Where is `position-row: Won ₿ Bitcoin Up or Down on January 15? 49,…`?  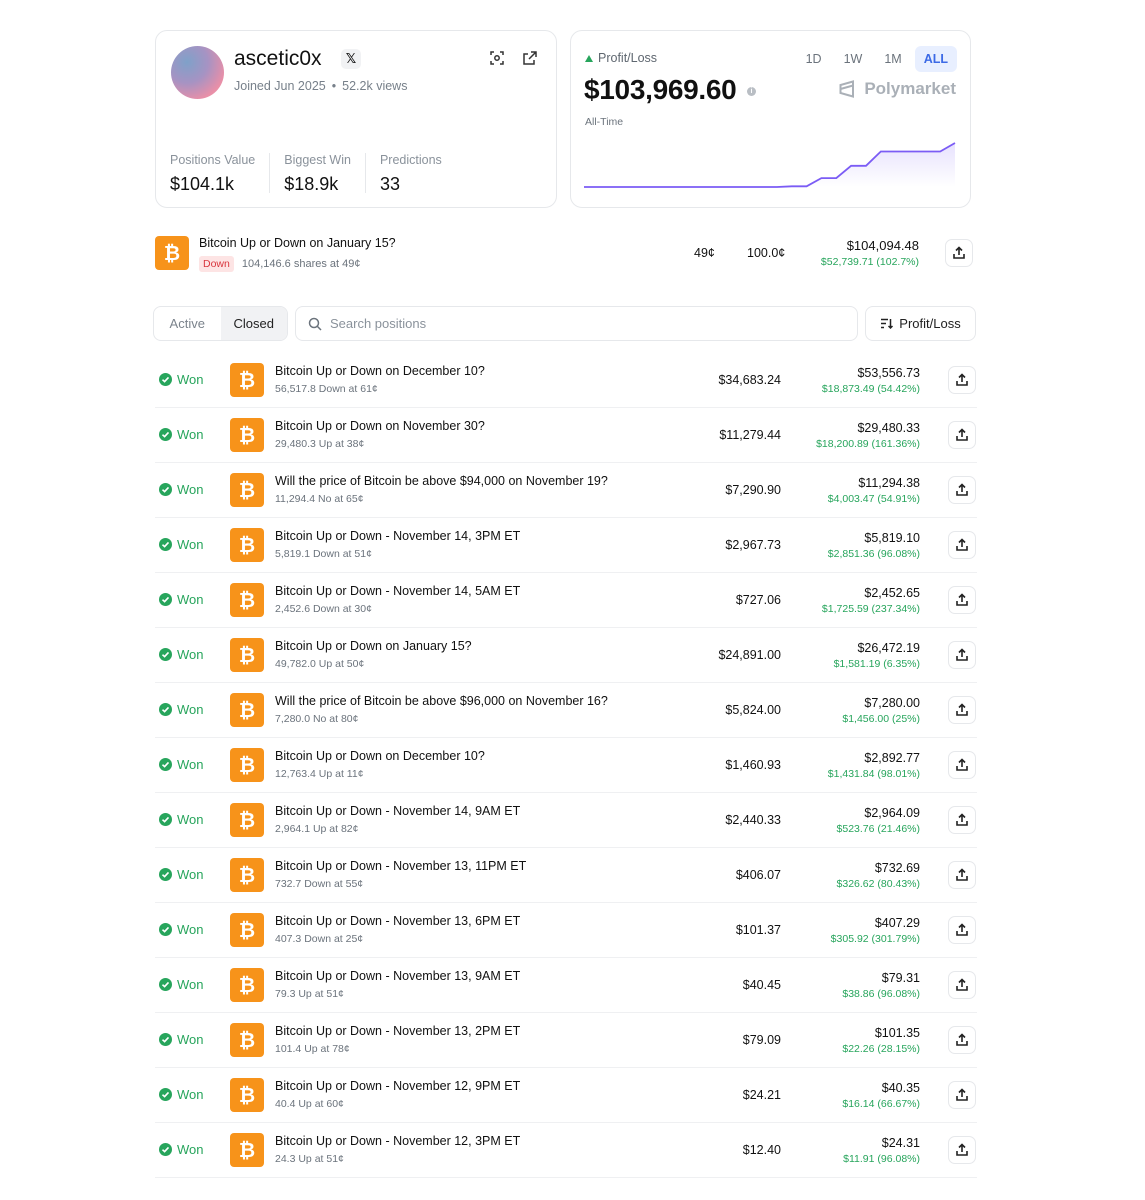
position-row: Won ₿ Bitcoin Up or Down on January 15? 49,… is located at coordinates (566, 655).